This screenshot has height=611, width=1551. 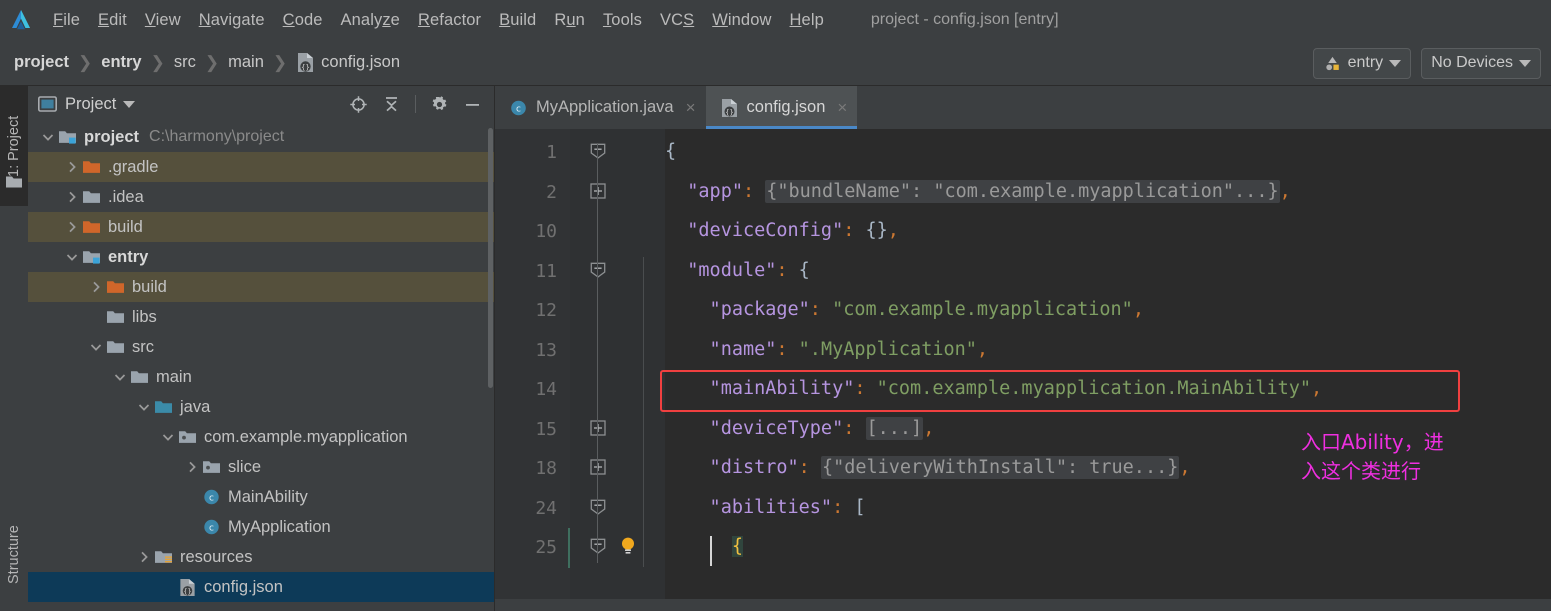 I want to click on tree-item-entry: entry, so click(x=261, y=257).